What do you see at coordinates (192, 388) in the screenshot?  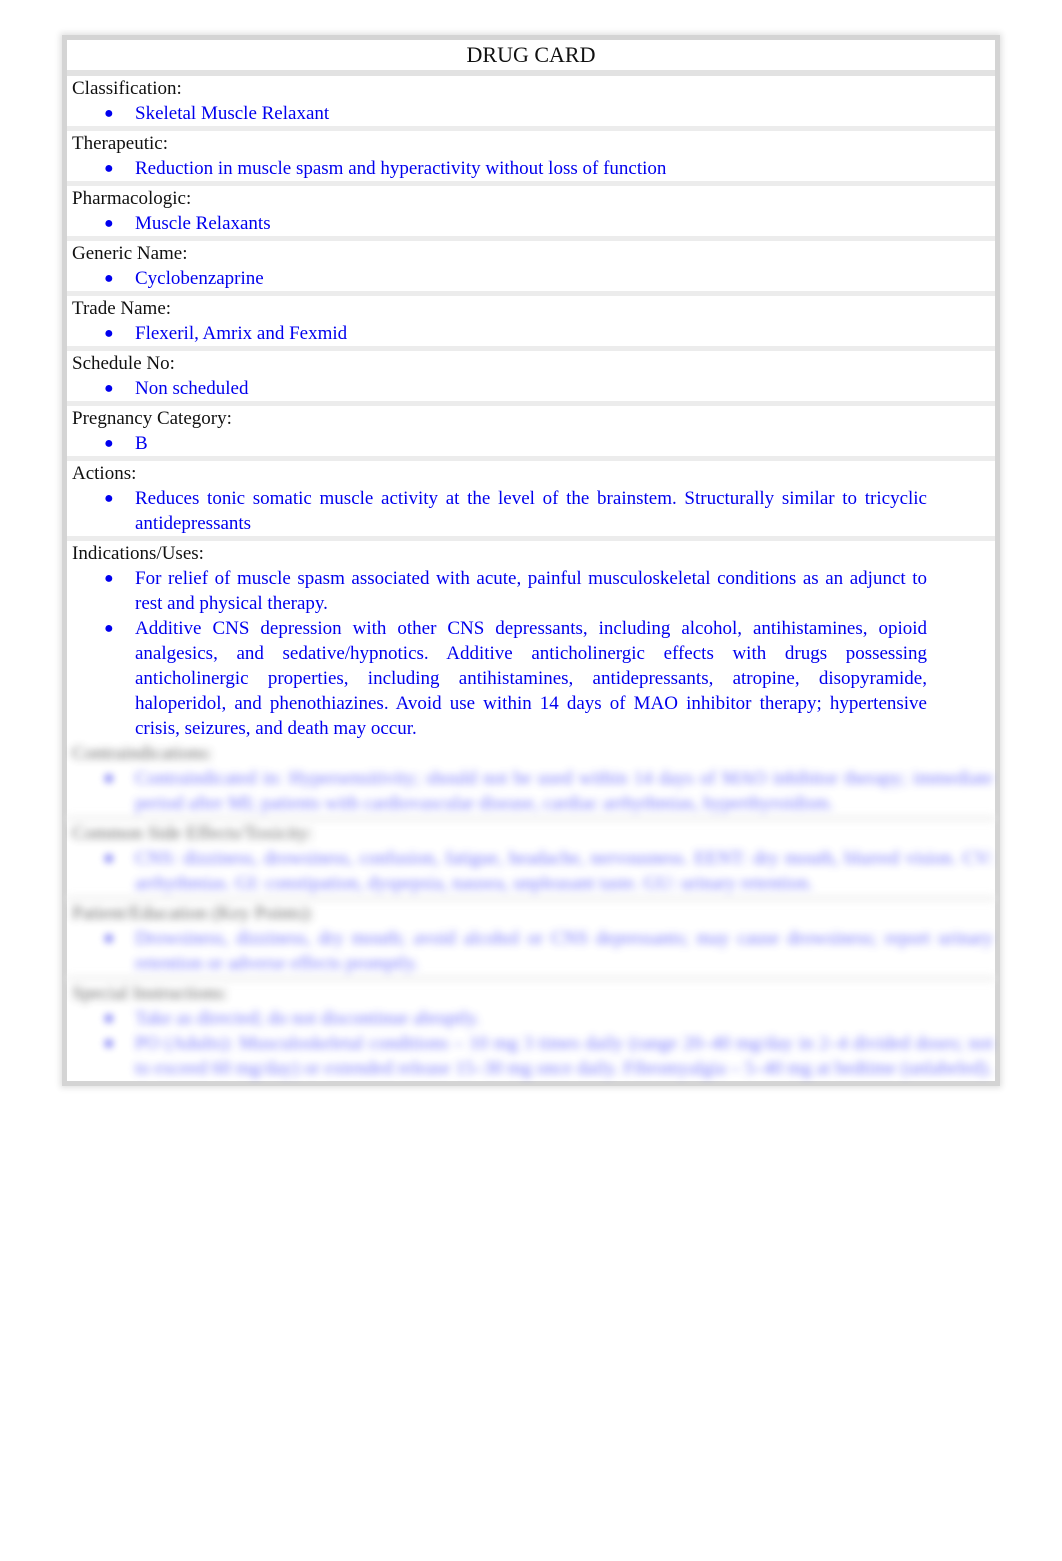 I see `list-item-text: Non scheduled` at bounding box center [192, 388].